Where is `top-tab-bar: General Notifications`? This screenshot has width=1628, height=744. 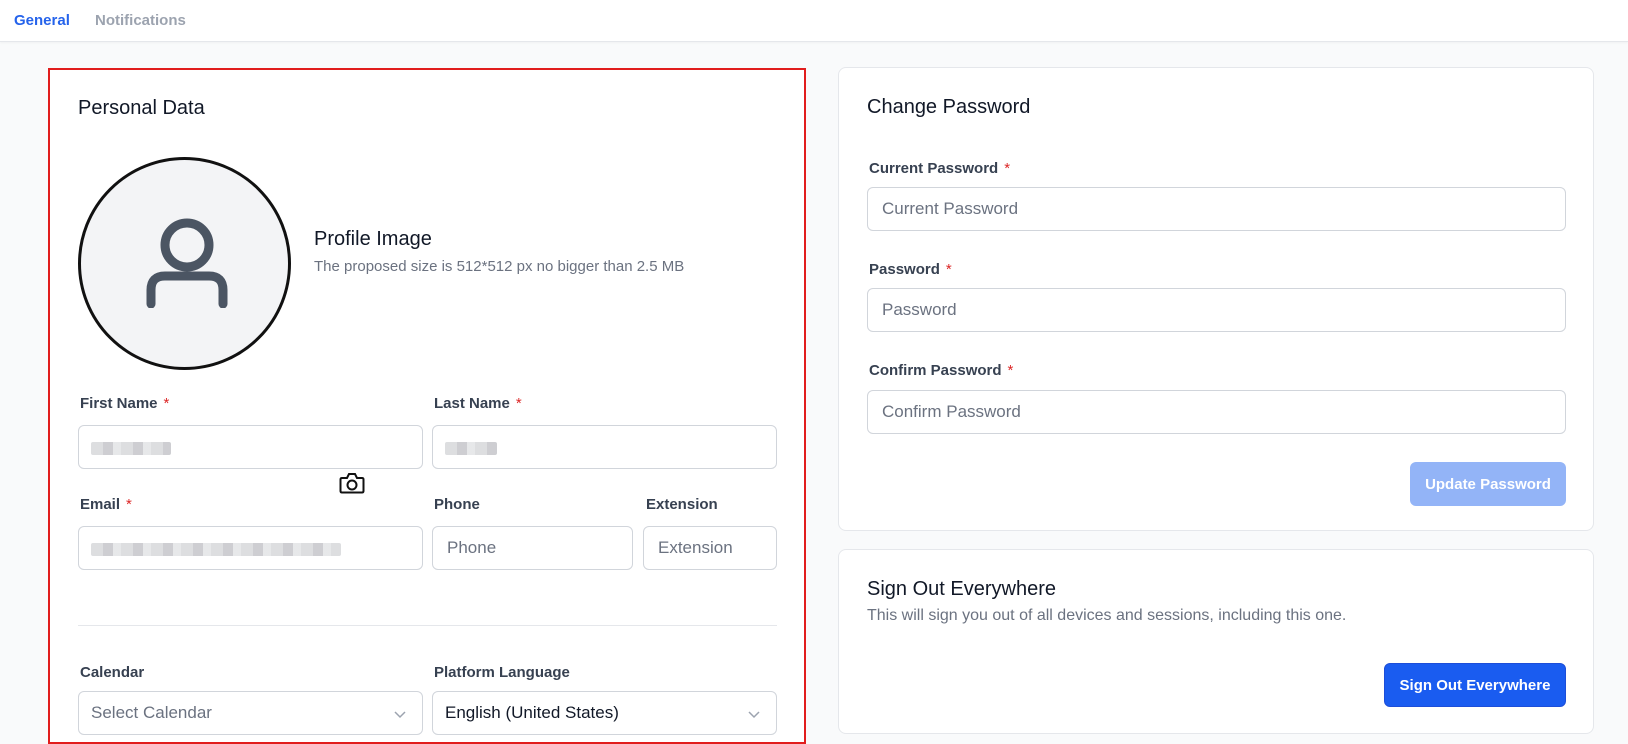 top-tab-bar: General Notifications is located at coordinates (814, 21).